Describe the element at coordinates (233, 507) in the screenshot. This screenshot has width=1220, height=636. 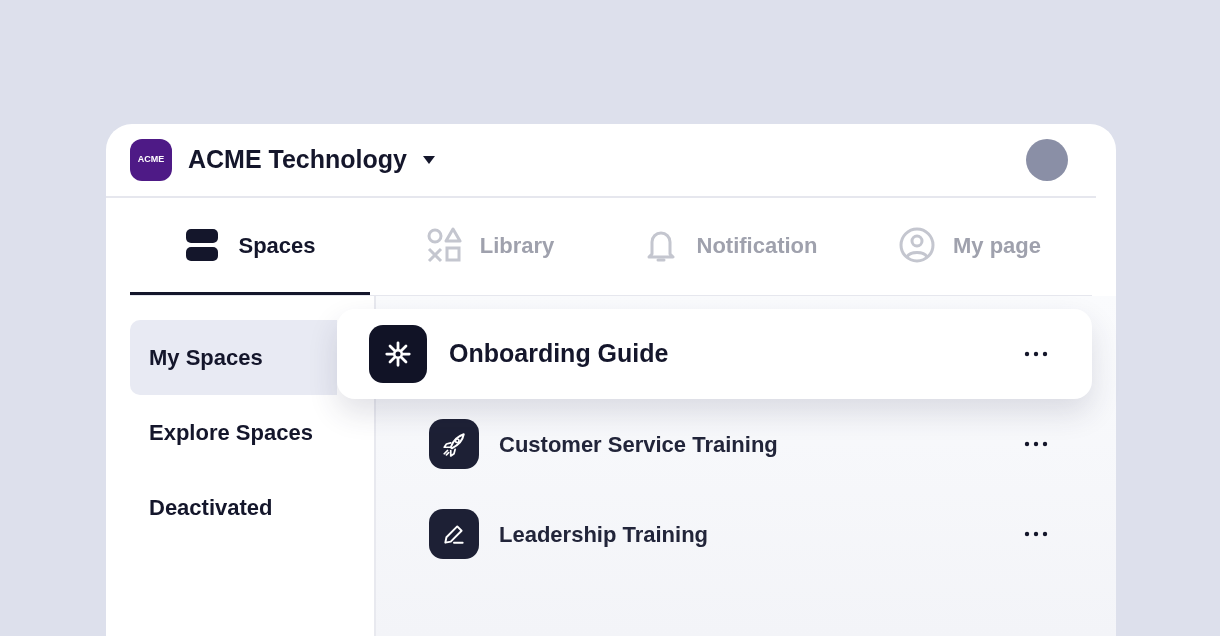
I see `sidebar-item: Deactivated` at that location.